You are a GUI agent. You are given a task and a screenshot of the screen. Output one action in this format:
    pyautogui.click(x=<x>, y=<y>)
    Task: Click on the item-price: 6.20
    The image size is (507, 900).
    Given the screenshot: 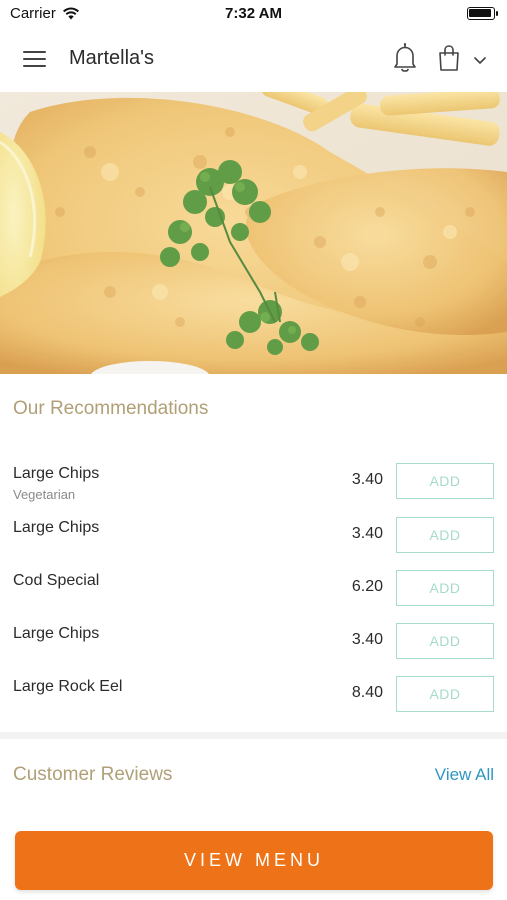 What is the action you would take?
    pyautogui.click(x=367, y=586)
    